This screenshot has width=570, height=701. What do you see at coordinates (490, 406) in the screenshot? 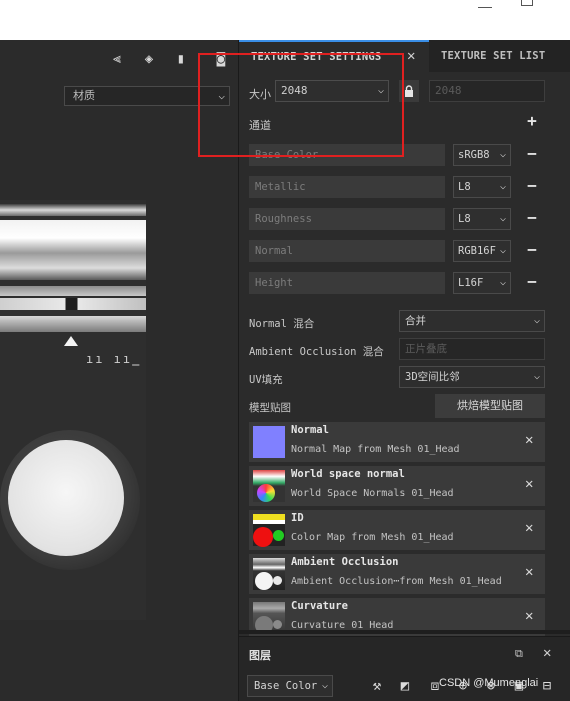
I see `bake-mesh-maps-button: 烘焙模型贴图` at bounding box center [490, 406].